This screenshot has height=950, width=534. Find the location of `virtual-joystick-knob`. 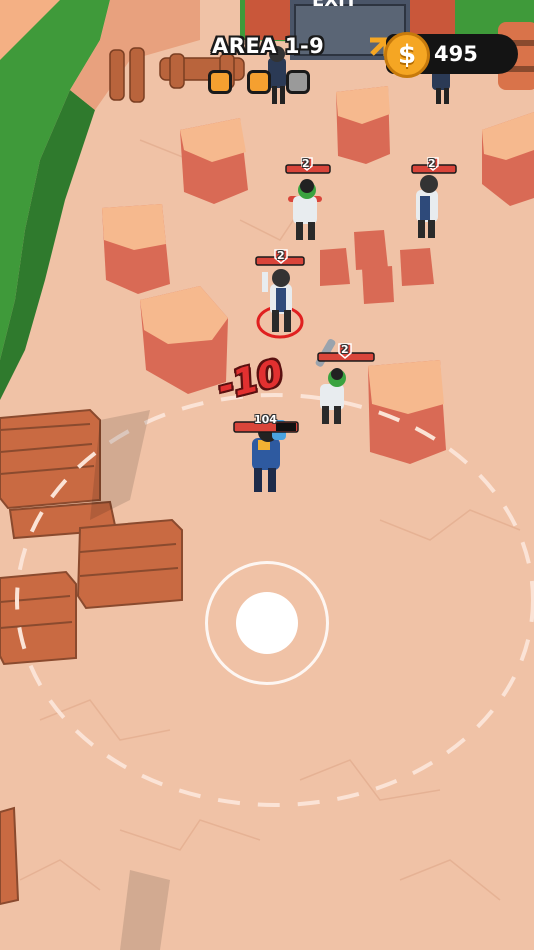

virtual-joystick-knob is located at coordinates (267, 623).